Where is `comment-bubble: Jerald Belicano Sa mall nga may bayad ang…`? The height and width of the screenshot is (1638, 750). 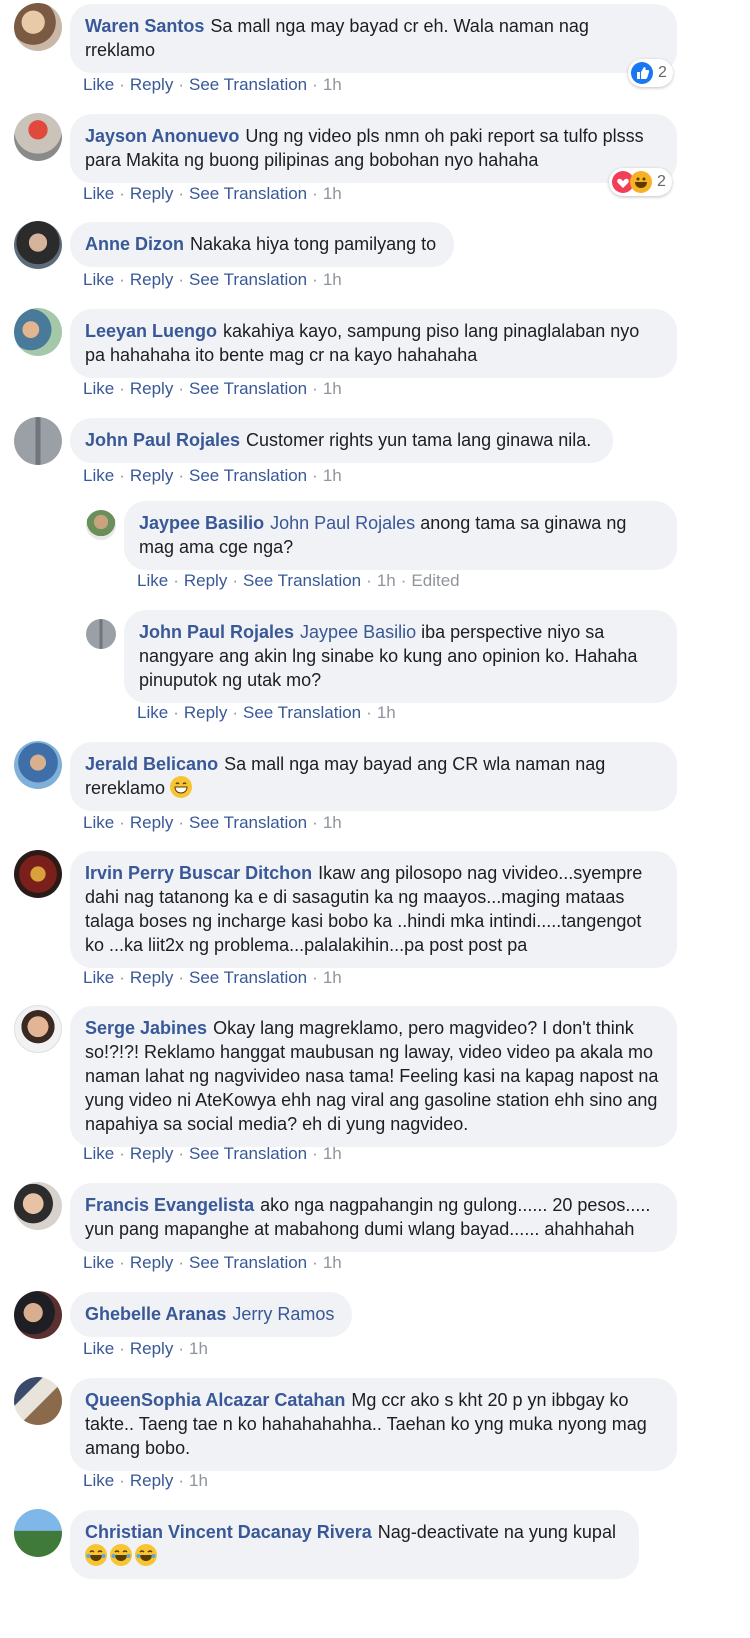 comment-bubble: Jerald Belicano Sa mall nga may bayad ang… is located at coordinates (373, 776).